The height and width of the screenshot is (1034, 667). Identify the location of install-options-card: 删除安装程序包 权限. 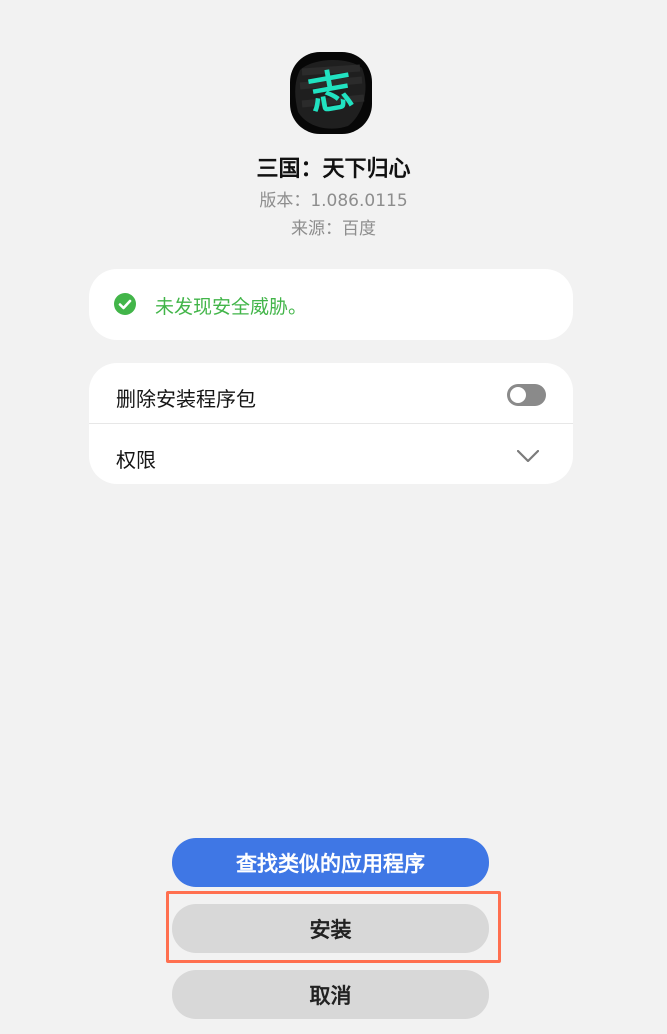
(331, 423).